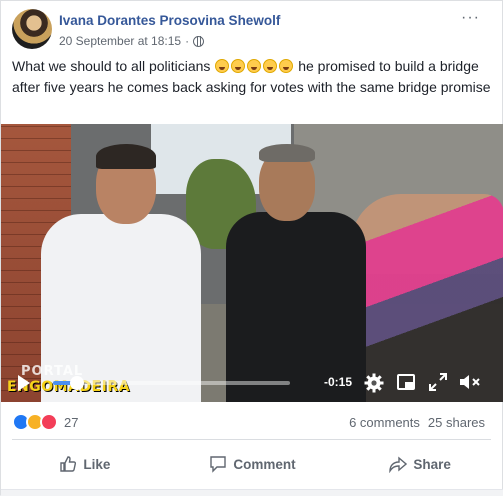 This screenshot has width=503, height=496. Describe the element at coordinates (470, 382) in the screenshot. I see `volume-muted-icon` at that location.